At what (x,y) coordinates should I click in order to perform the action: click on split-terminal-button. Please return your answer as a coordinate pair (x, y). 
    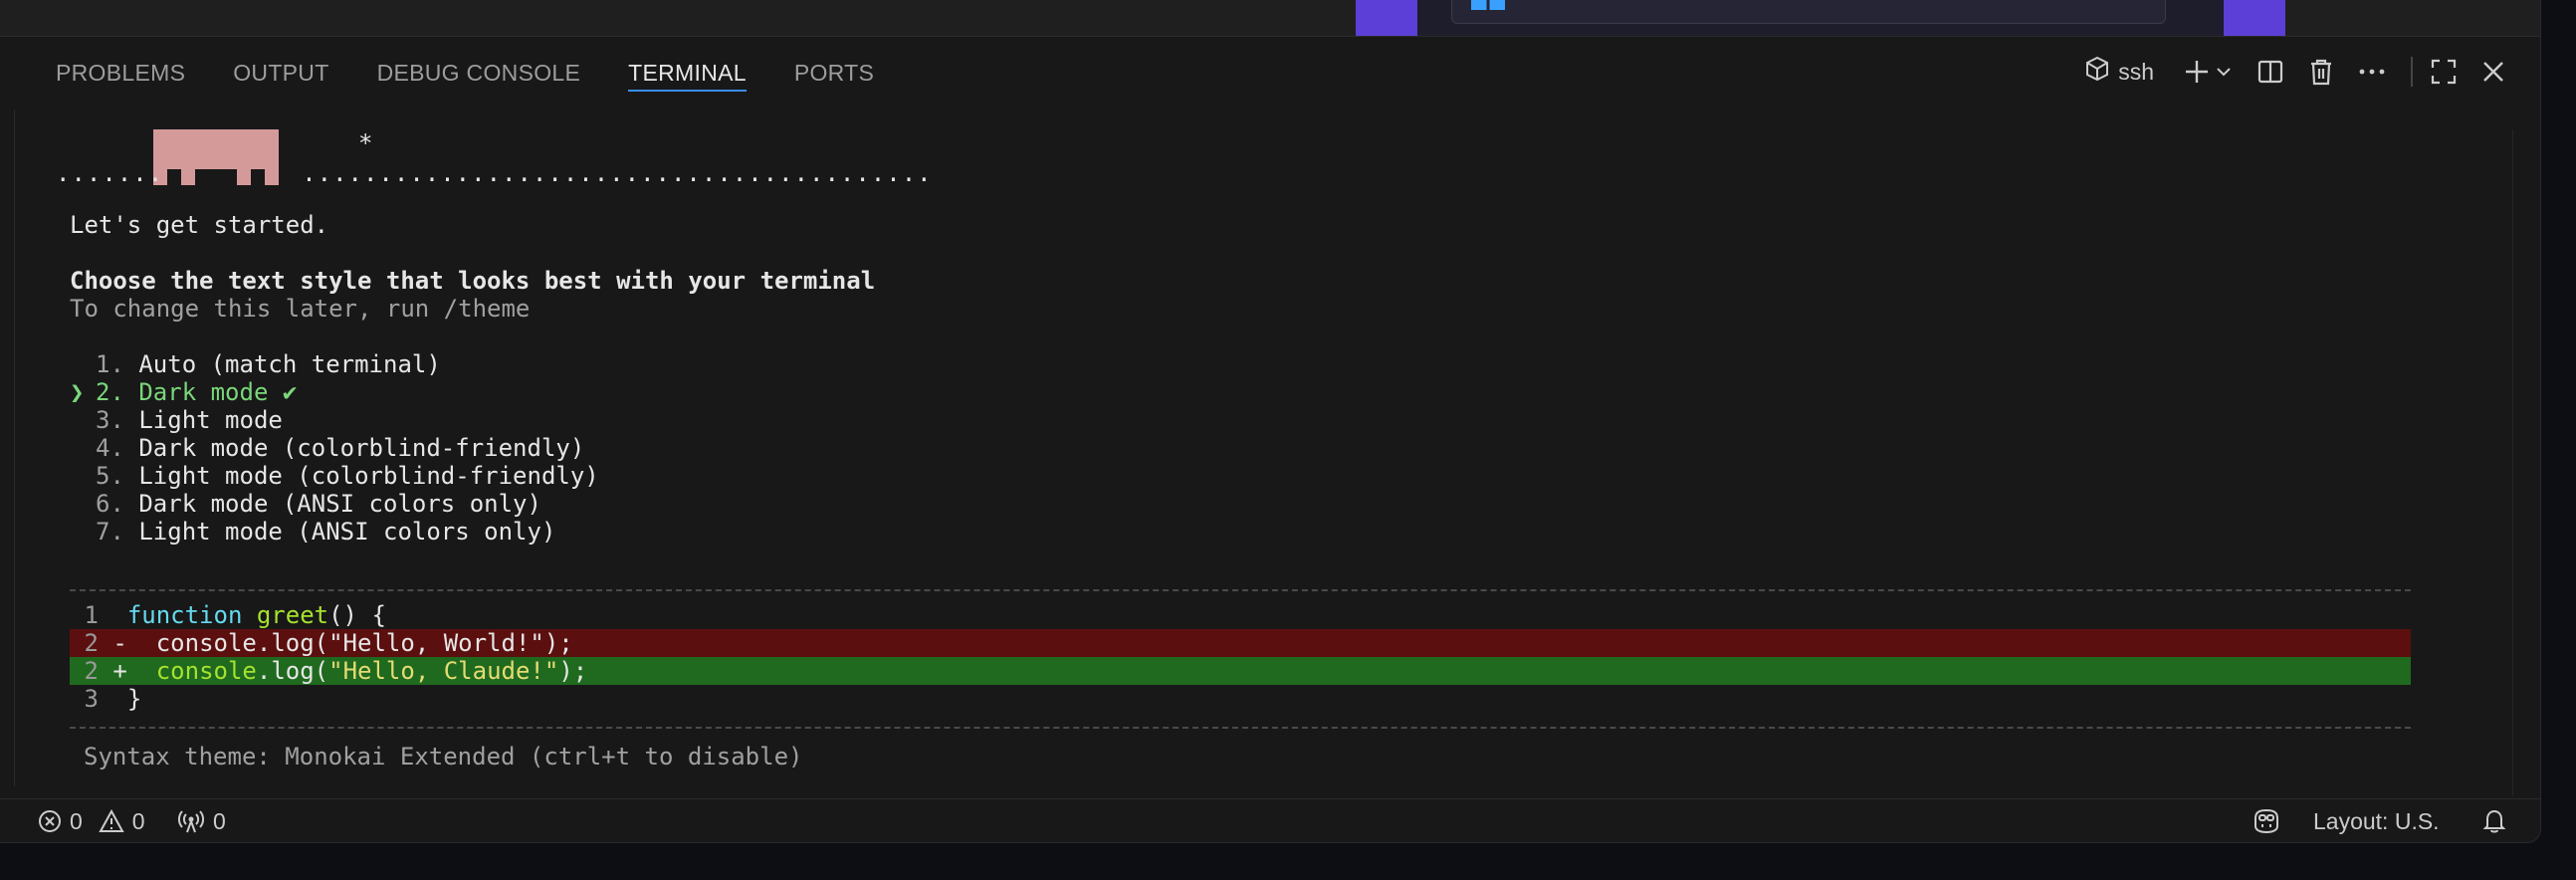
    Looking at the image, I should click on (2270, 72).